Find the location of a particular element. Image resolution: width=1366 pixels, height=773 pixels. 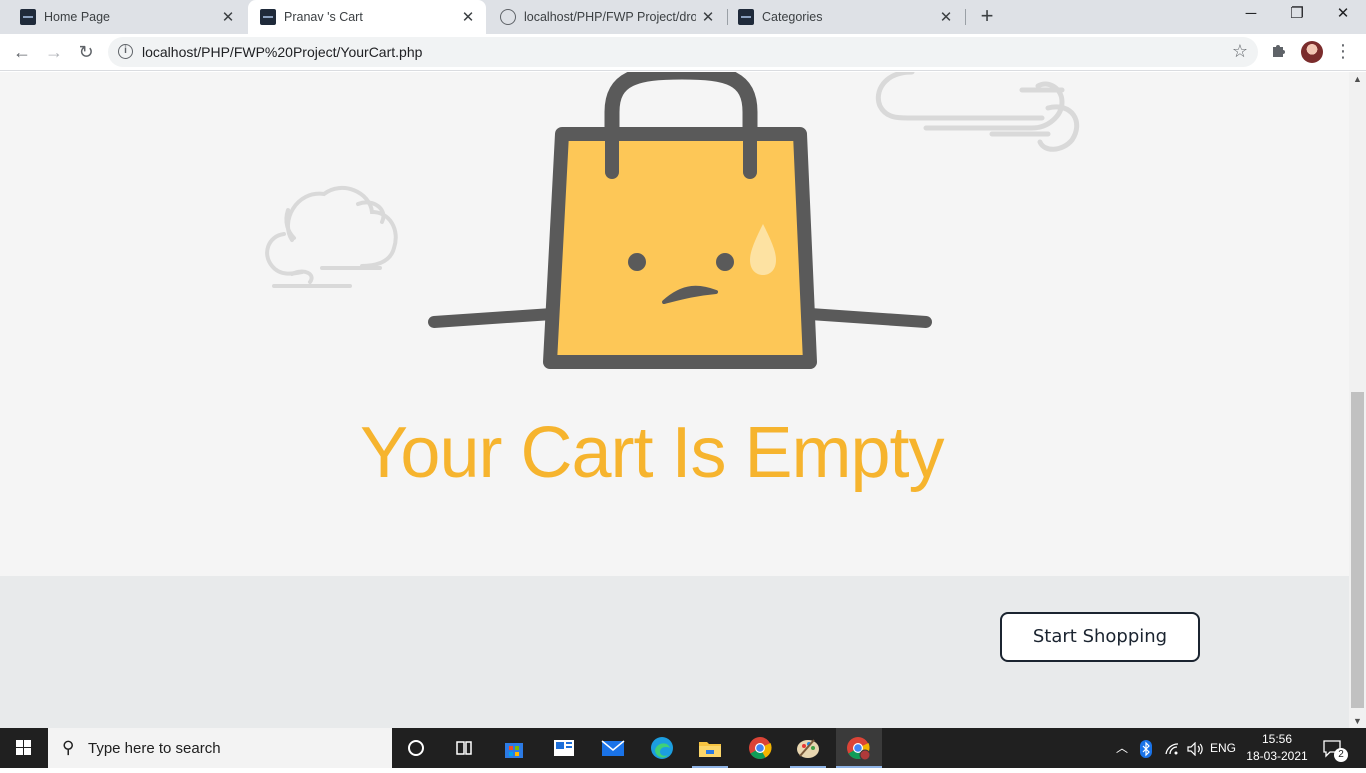

scroll-up-arrow-icon: ▲ is located at coordinates (1357, 79).